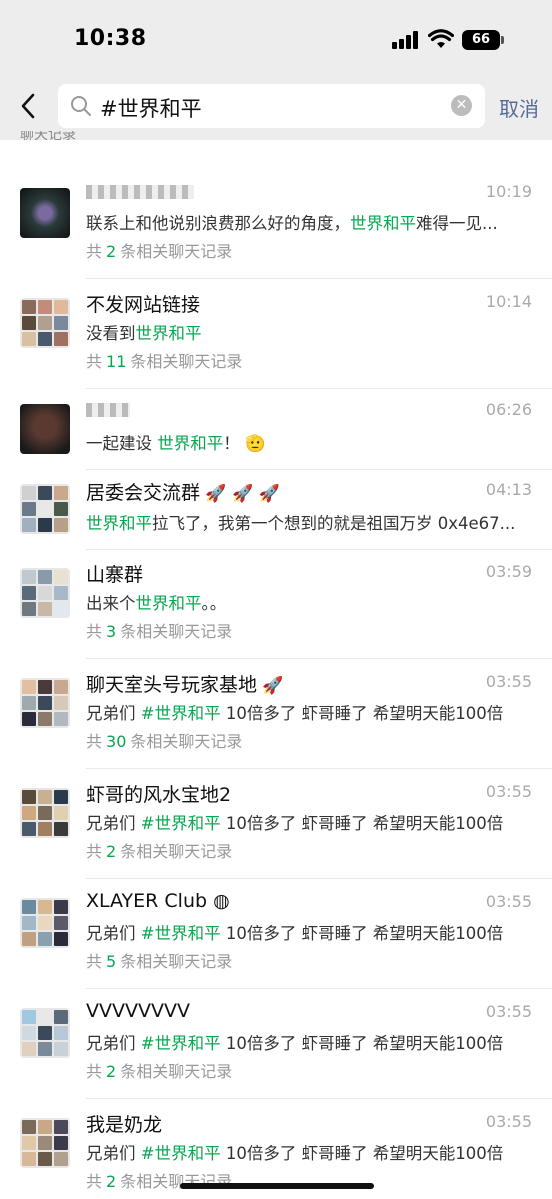 The height and width of the screenshot is (1199, 552). What do you see at coordinates (122, 443) in the screenshot?
I see `message-text: 一起建设` at bounding box center [122, 443].